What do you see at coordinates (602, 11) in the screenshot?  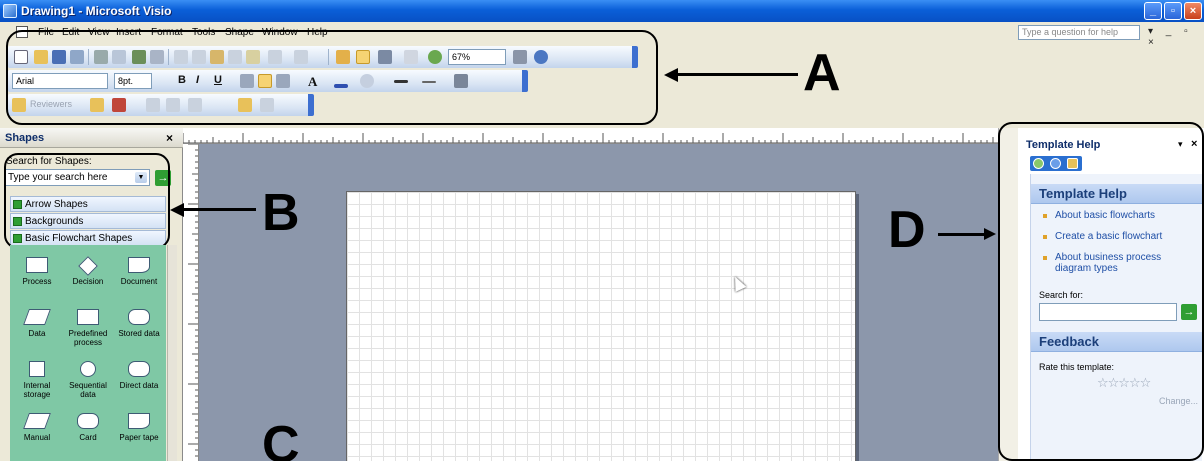 I see `title-bar: Drawing1 - Microsoft Visio _ ▫ ×` at bounding box center [602, 11].